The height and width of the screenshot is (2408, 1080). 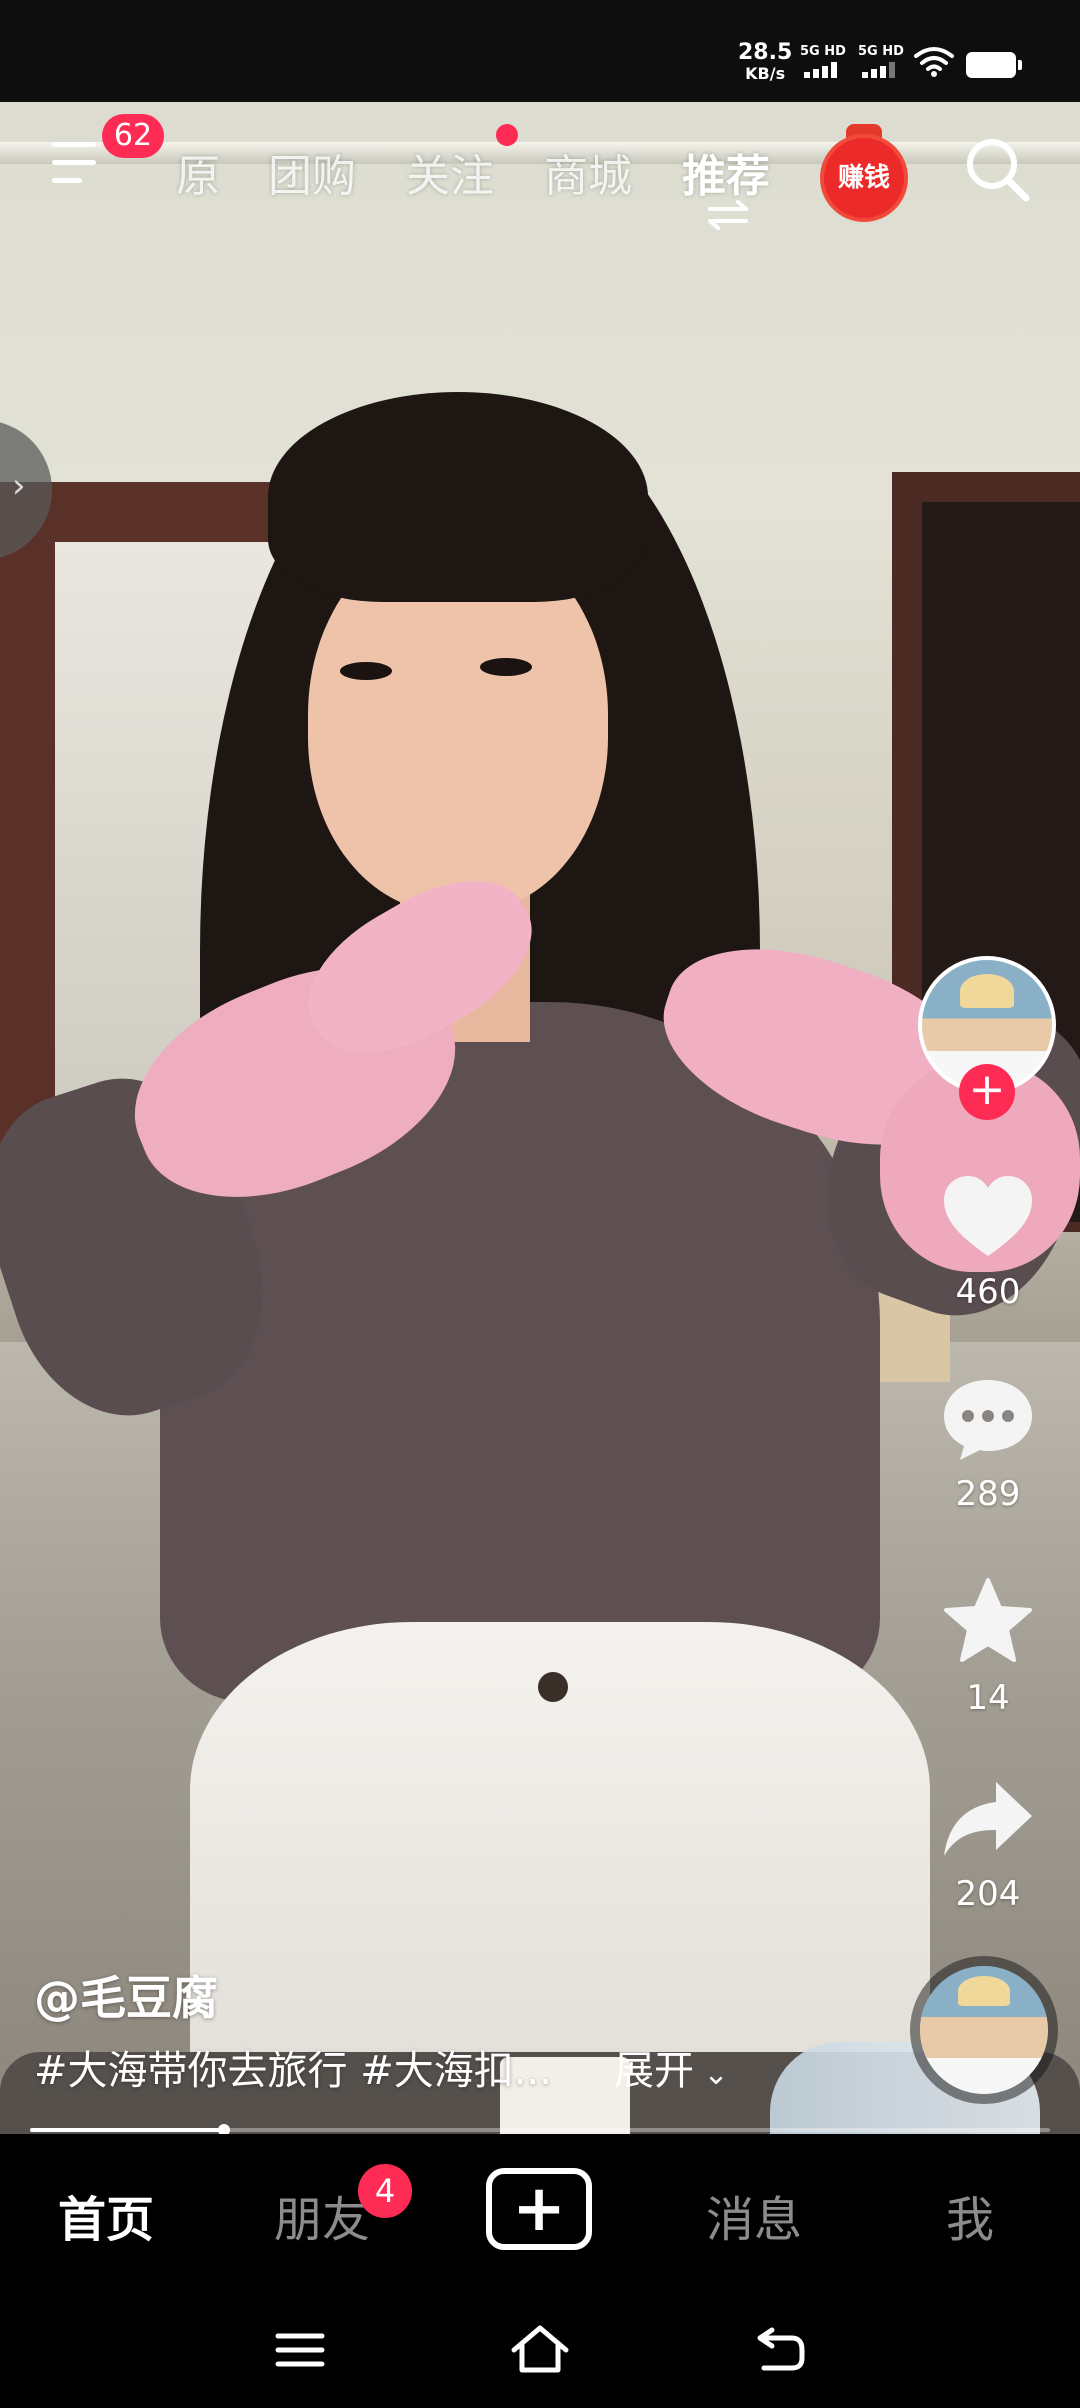 What do you see at coordinates (988, 1621) in the screenshot?
I see `favorite-star-icon` at bounding box center [988, 1621].